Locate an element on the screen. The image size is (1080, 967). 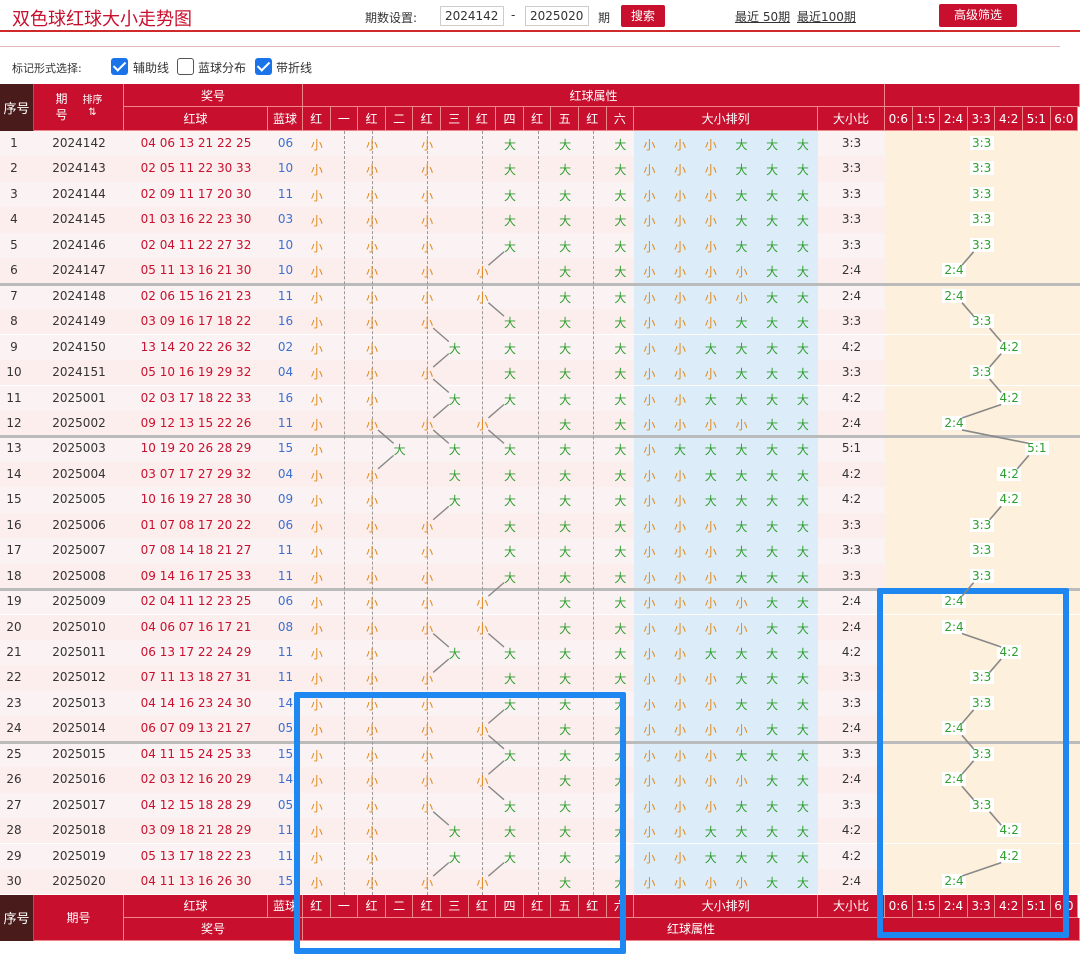
header-red-attr: 红球属性 is located at coordinates (594, 95).